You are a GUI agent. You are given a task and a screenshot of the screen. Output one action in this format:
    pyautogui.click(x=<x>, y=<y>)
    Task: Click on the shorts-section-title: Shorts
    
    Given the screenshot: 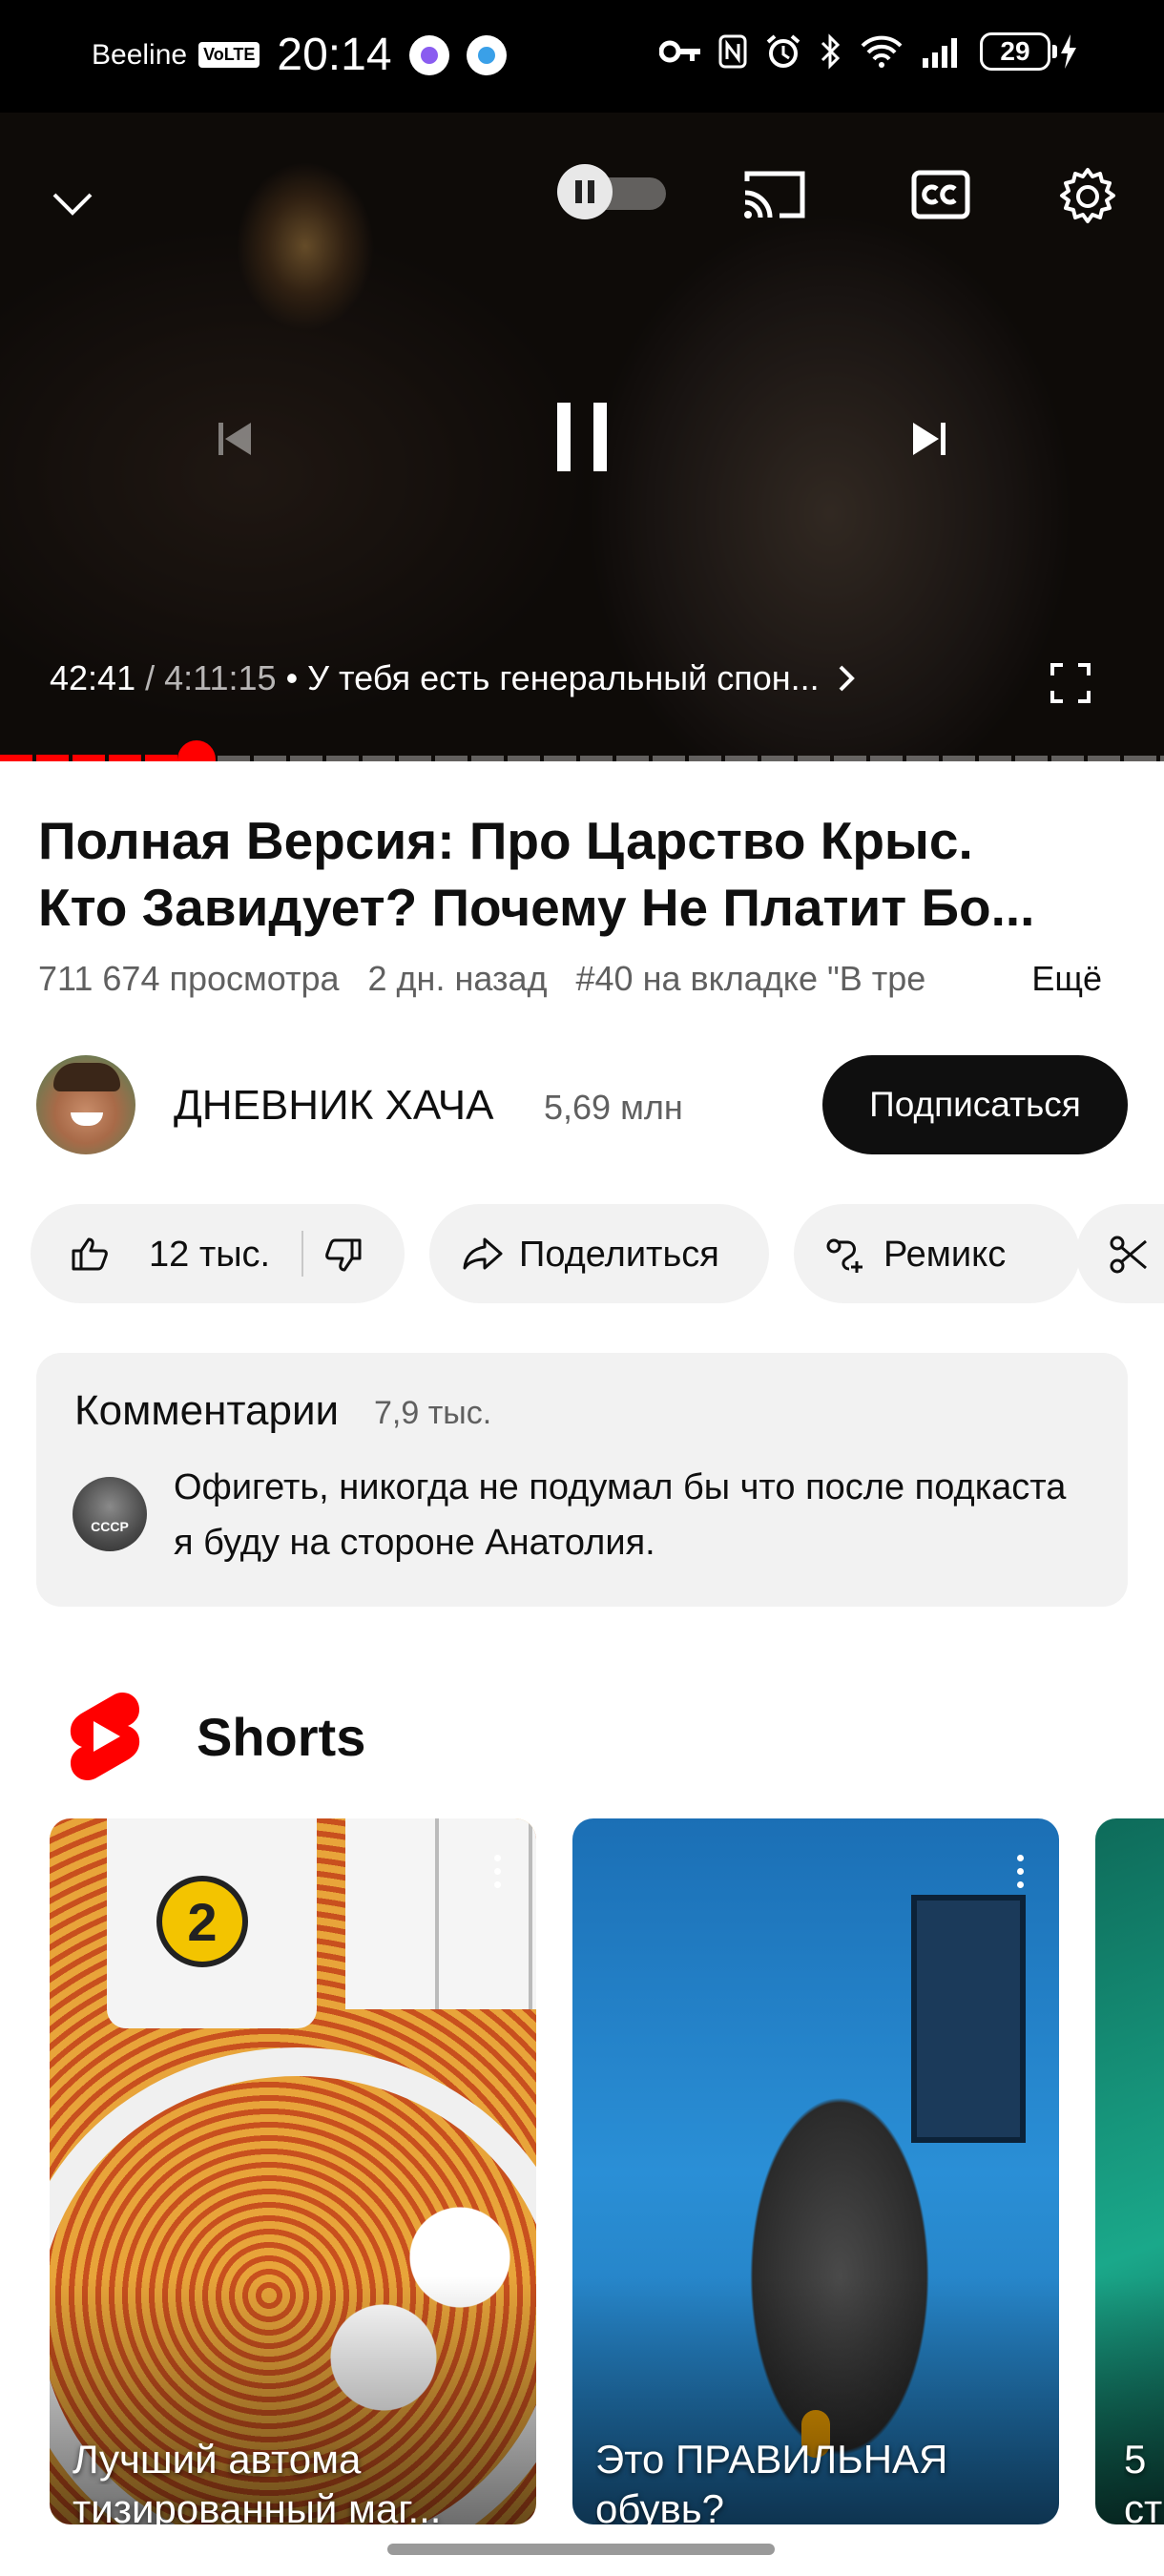 What is the action you would take?
    pyautogui.click(x=282, y=1737)
    